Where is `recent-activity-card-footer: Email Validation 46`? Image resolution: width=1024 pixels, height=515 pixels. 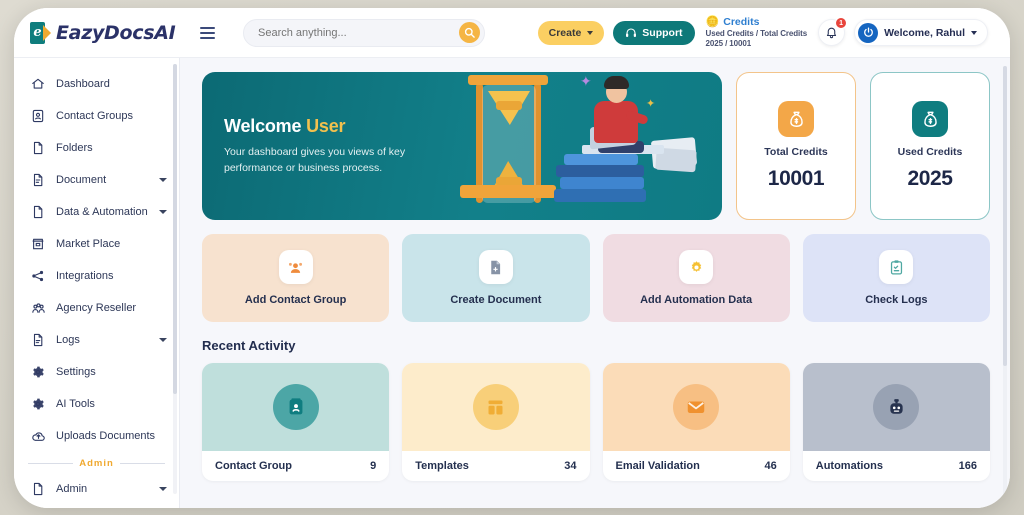
recent-activity-card-footer: Email Validation 46 is located at coordinates (696, 466).